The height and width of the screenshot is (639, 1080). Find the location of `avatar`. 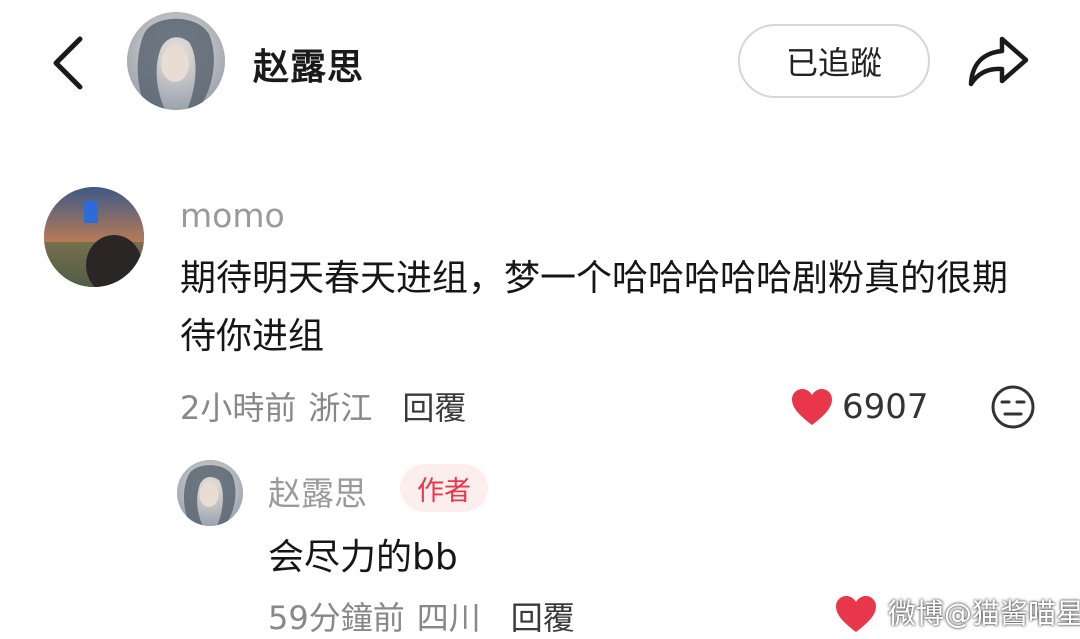

avatar is located at coordinates (176, 61).